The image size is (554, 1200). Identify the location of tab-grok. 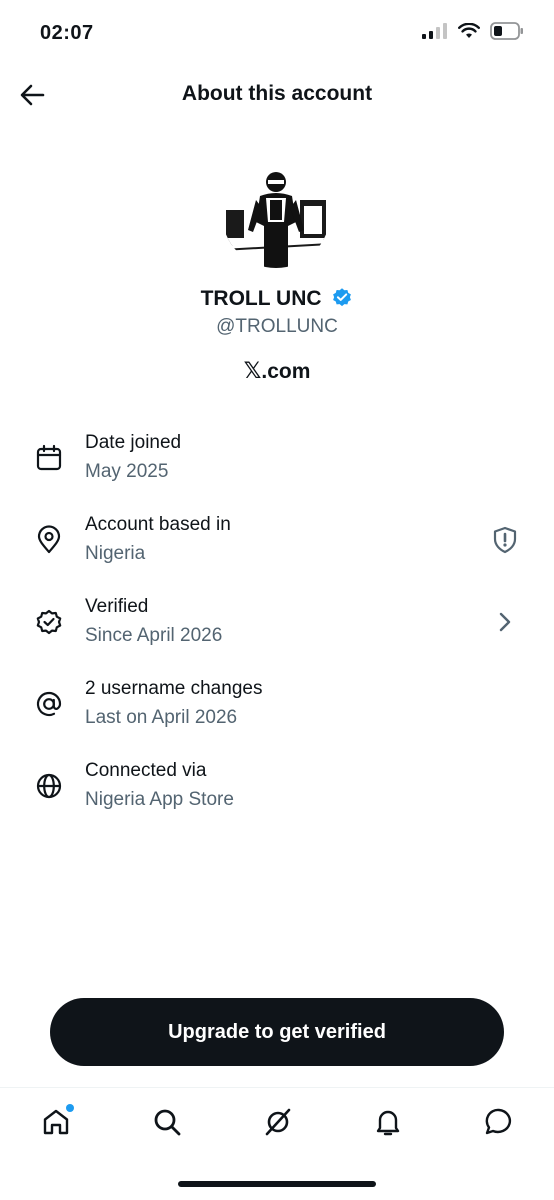
(278, 1122).